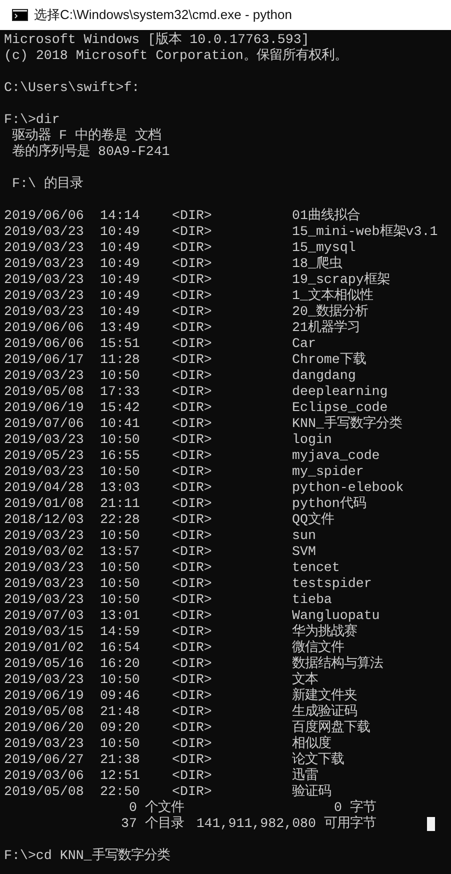 The height and width of the screenshot is (874, 451). Describe the element at coordinates (330, 312) in the screenshot. I see `entry-name: 20_数据分析` at that location.